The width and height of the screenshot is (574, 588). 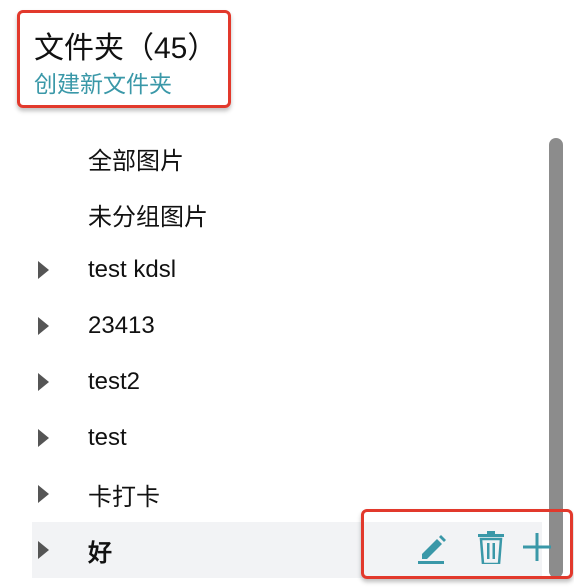 What do you see at coordinates (287, 382) in the screenshot?
I see `list-item: test2` at bounding box center [287, 382].